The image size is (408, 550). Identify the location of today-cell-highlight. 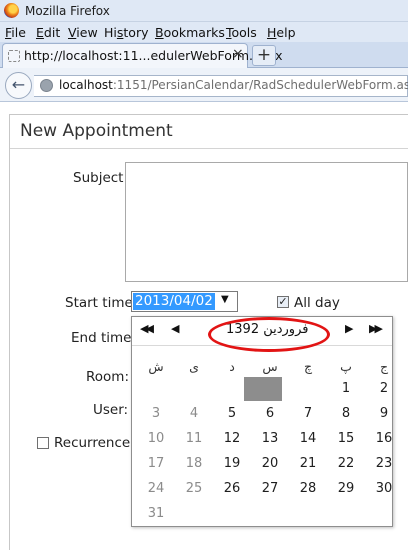
(263, 389).